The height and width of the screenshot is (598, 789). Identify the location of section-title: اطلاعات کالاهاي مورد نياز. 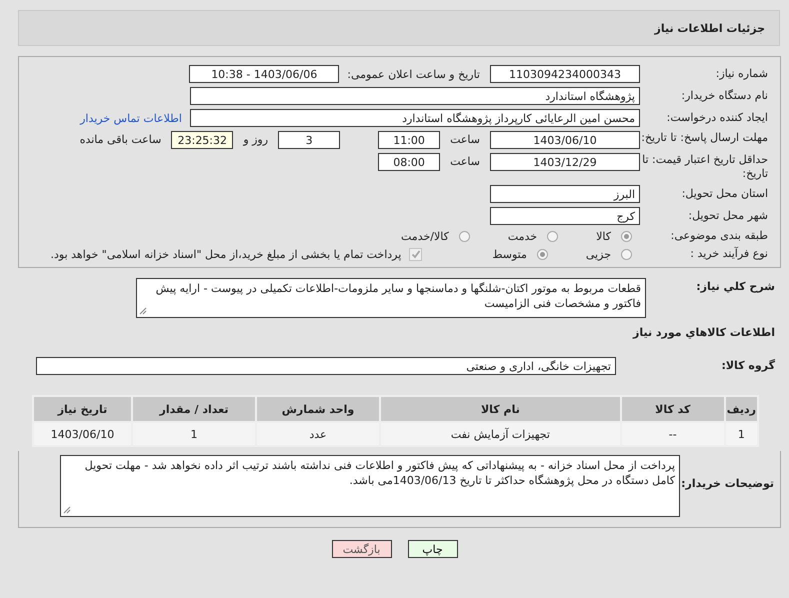
(704, 332).